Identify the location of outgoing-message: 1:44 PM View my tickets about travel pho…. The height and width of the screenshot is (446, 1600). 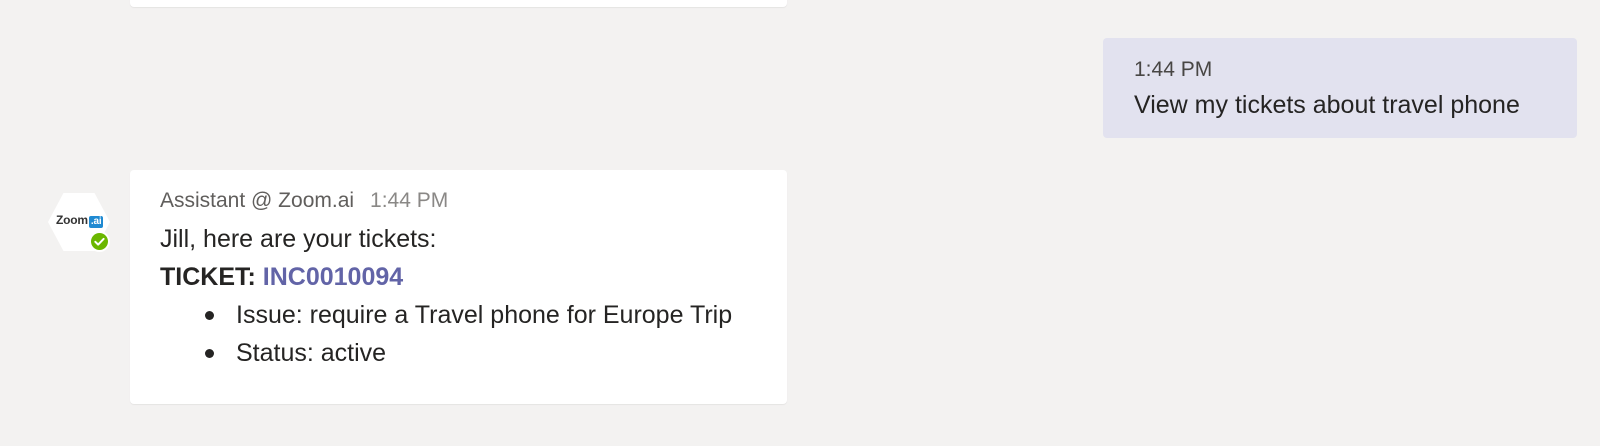
(1340, 88).